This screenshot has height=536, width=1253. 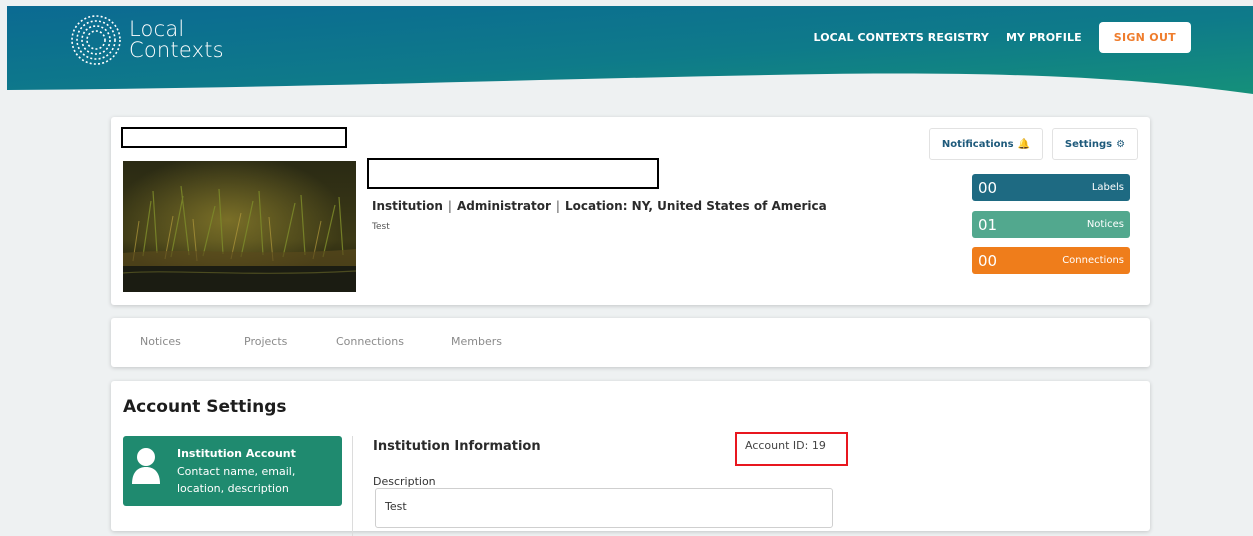 What do you see at coordinates (503, 206) in the screenshot?
I see `account-role: Administrator` at bounding box center [503, 206].